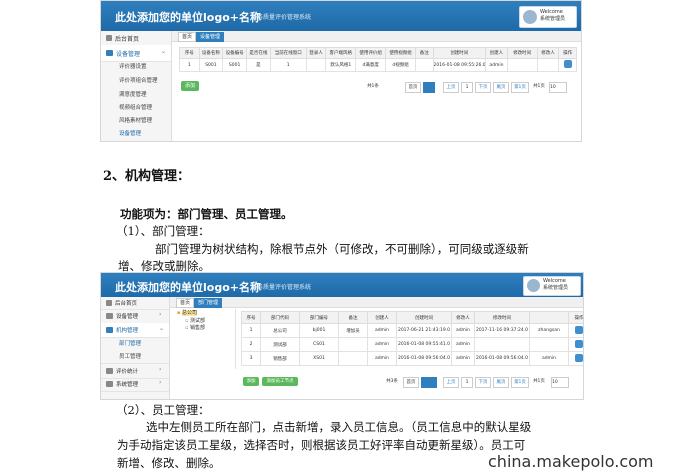 This screenshot has height=475, width=680. Describe the element at coordinates (135, 107) in the screenshot. I see `sidebar-item-video-combo: 视频组合管理` at that location.